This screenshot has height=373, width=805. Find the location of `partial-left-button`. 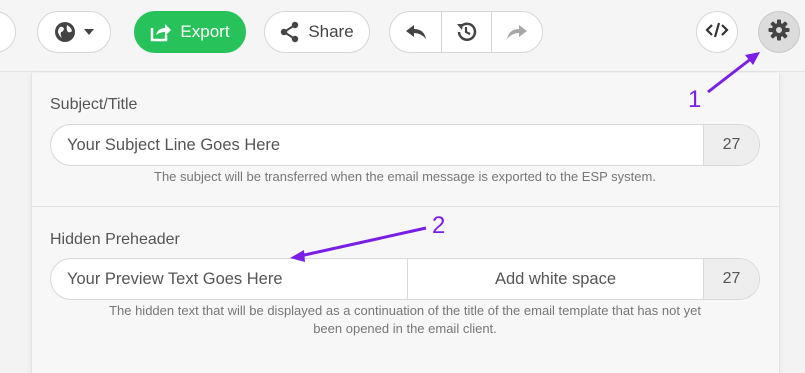

partial-left-button is located at coordinates (8, 32).